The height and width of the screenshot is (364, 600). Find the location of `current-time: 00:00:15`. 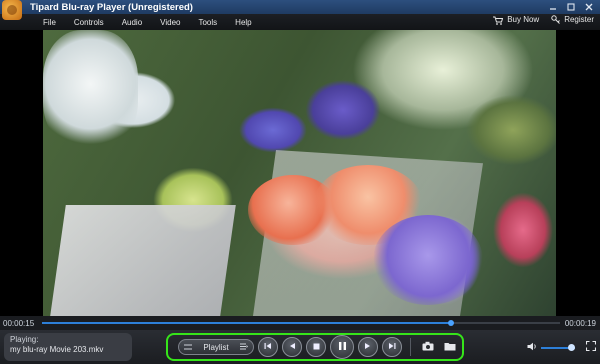

current-time: 00:00:15 is located at coordinates (19, 323).